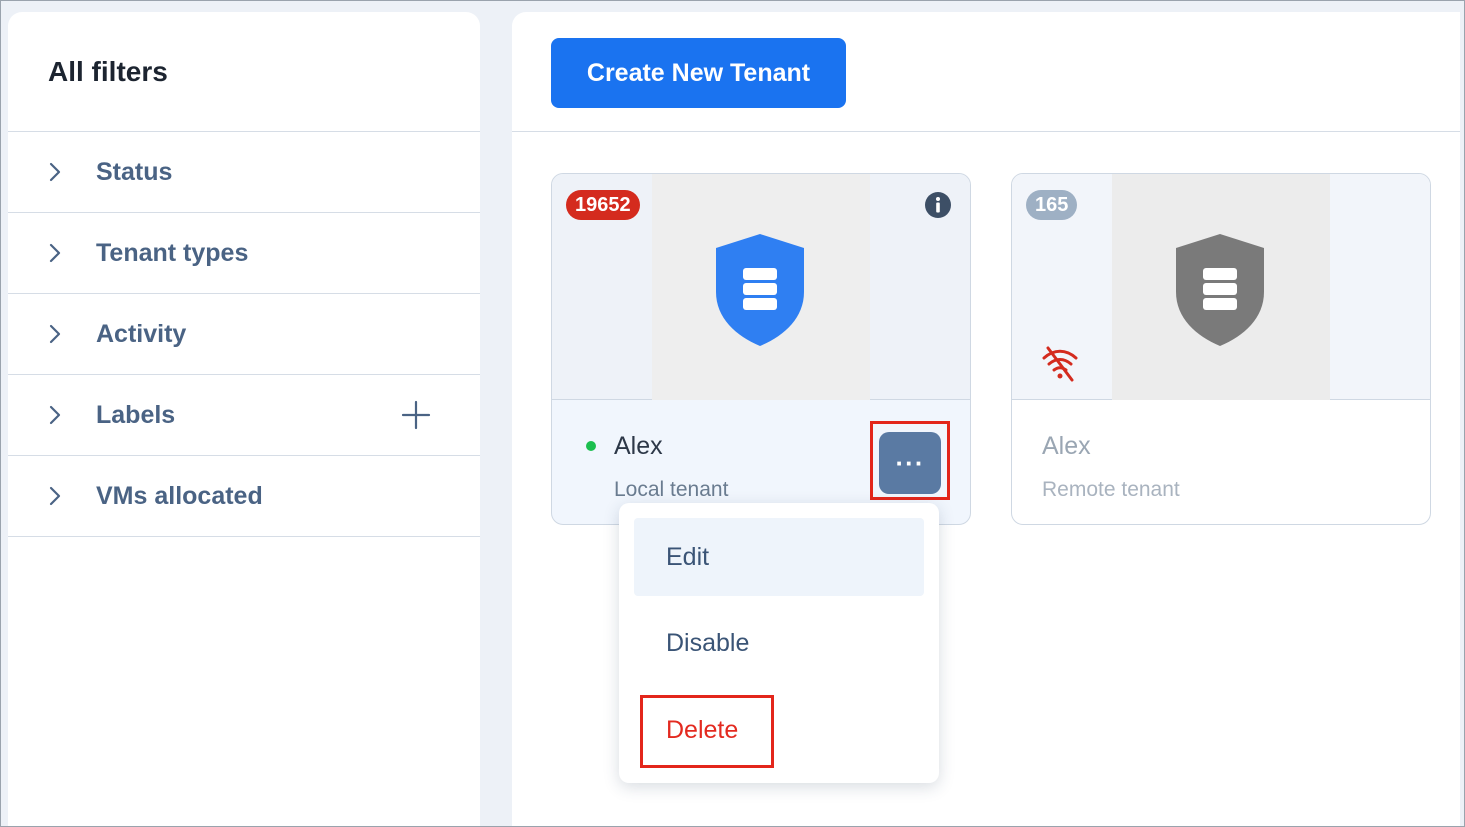 This screenshot has width=1465, height=827. Describe the element at coordinates (416, 415) in the screenshot. I see `add-label-icon` at that location.